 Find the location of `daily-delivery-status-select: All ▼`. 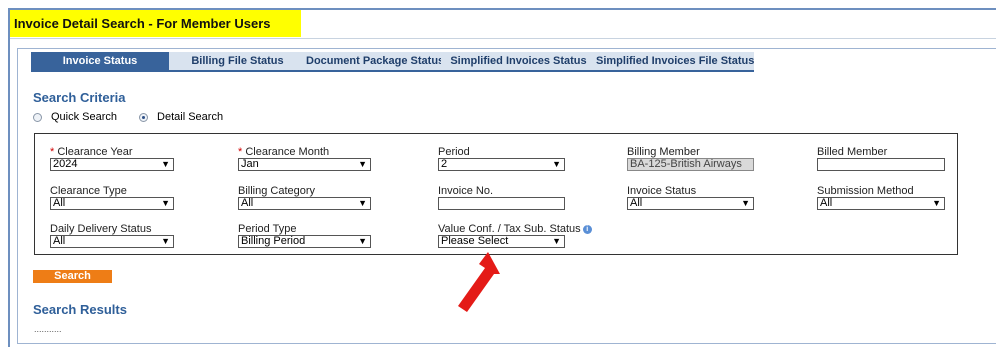

daily-delivery-status-select: All ▼ is located at coordinates (112, 241).